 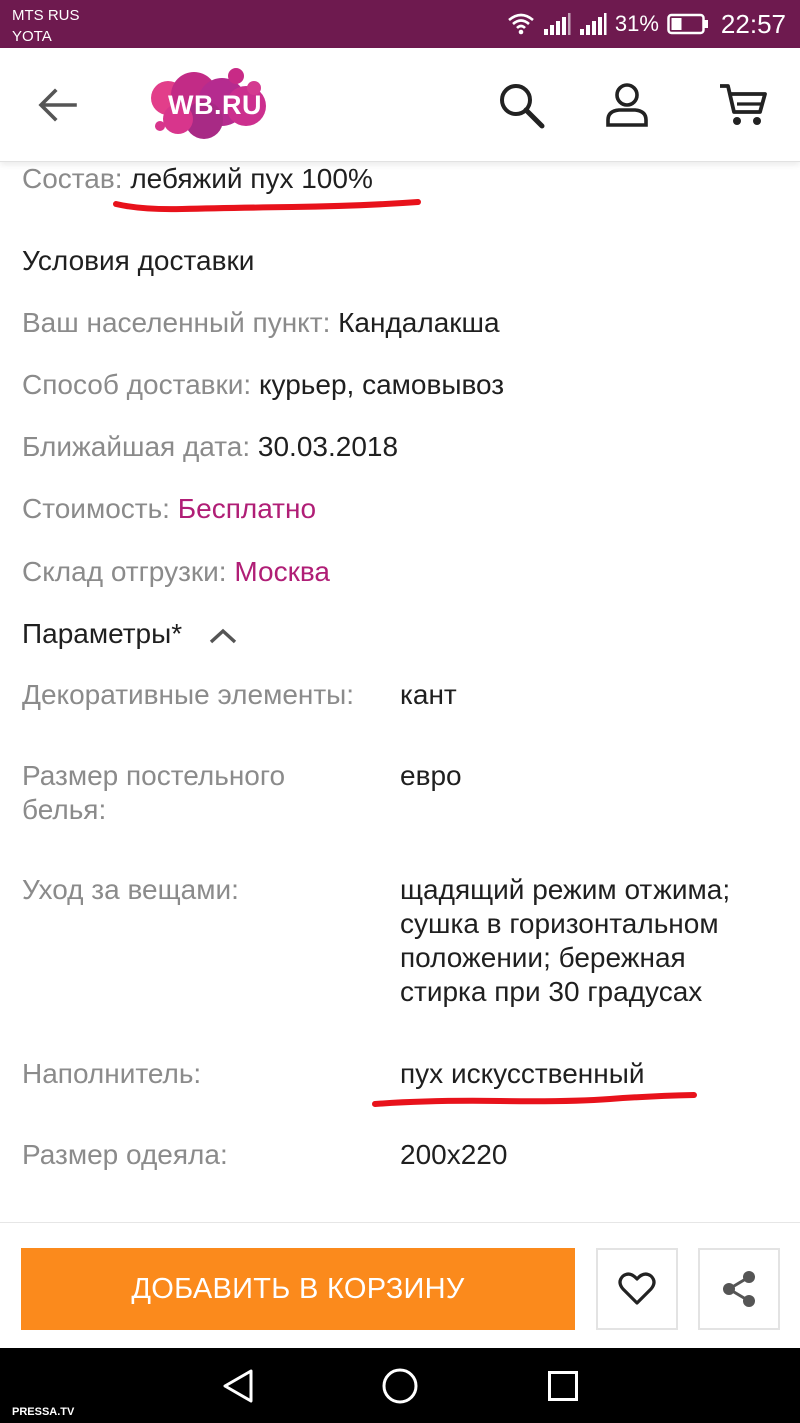 What do you see at coordinates (636, 23) in the screenshot?
I see `battery-percent: 31%` at bounding box center [636, 23].